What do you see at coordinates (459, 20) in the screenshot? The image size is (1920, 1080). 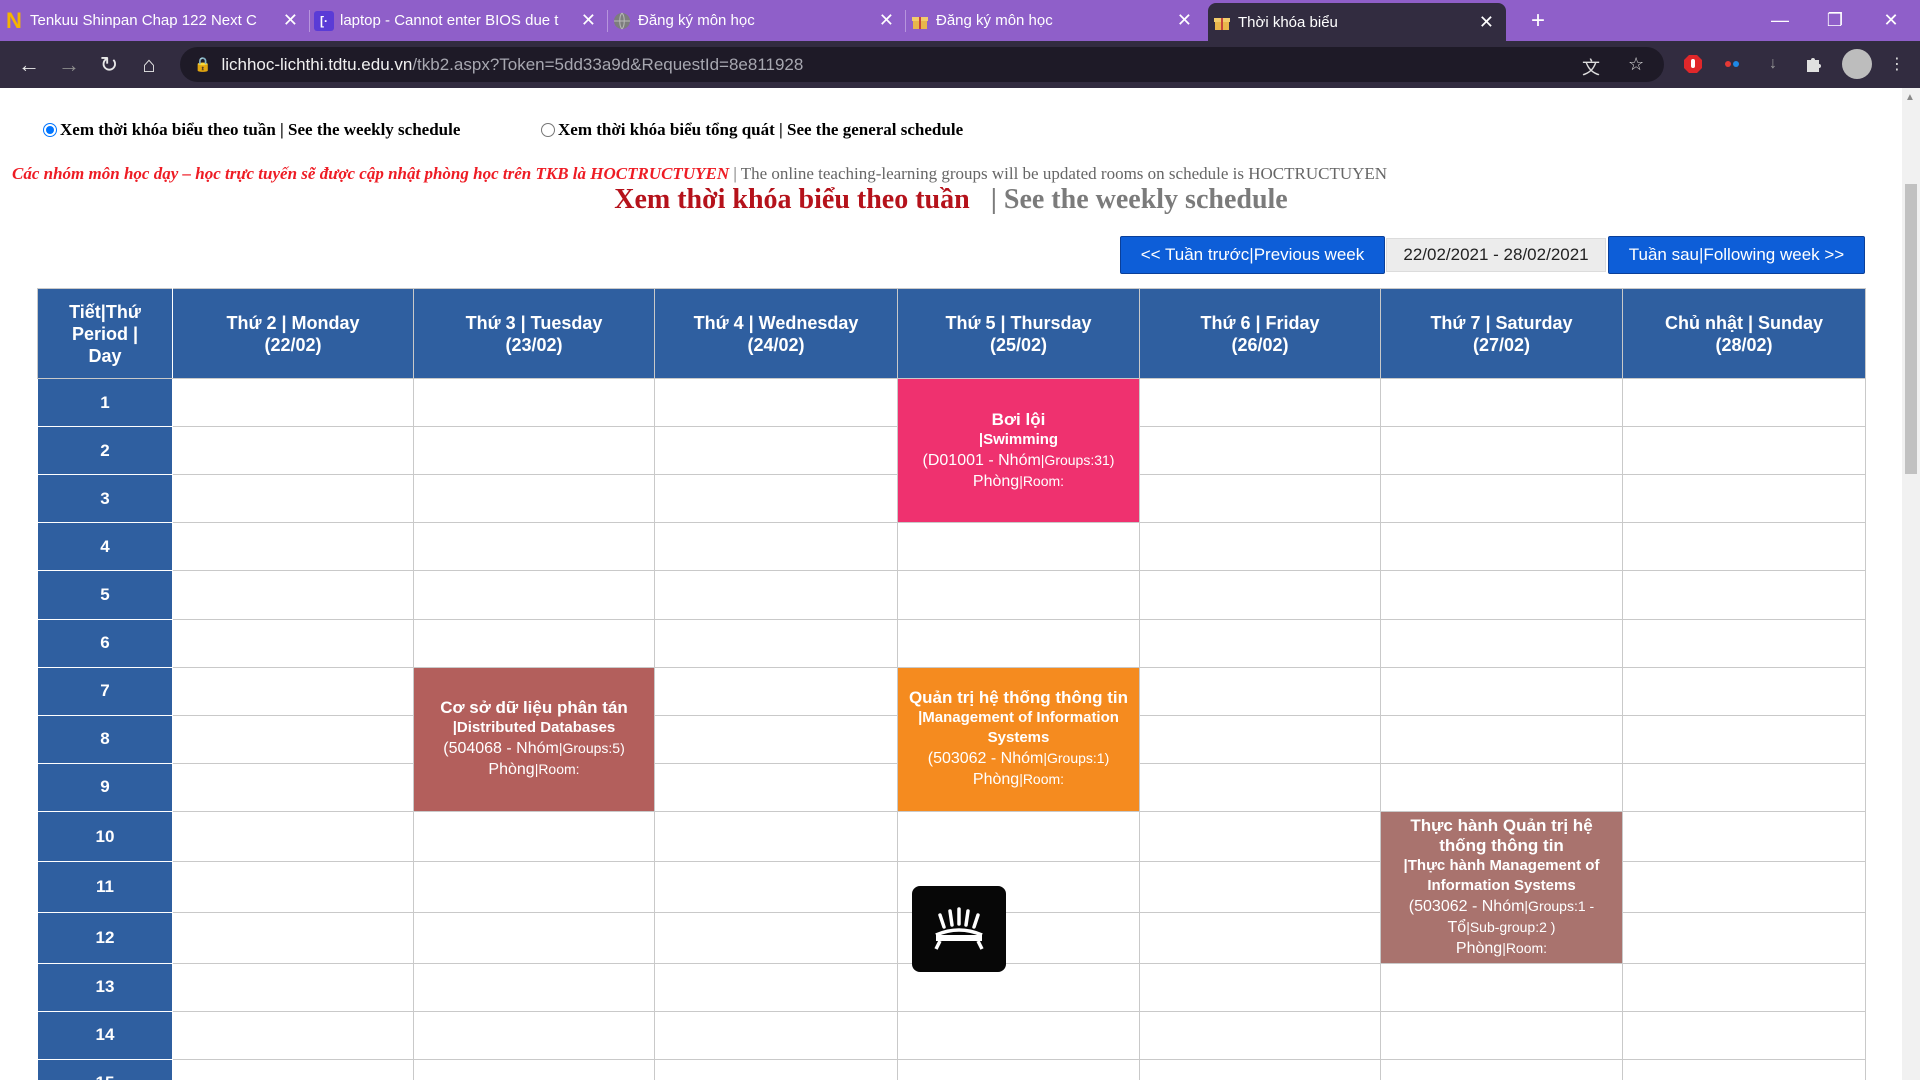 I see `browser-tab-1: [· laptop - Cannot enter BIOS due t ✕` at bounding box center [459, 20].